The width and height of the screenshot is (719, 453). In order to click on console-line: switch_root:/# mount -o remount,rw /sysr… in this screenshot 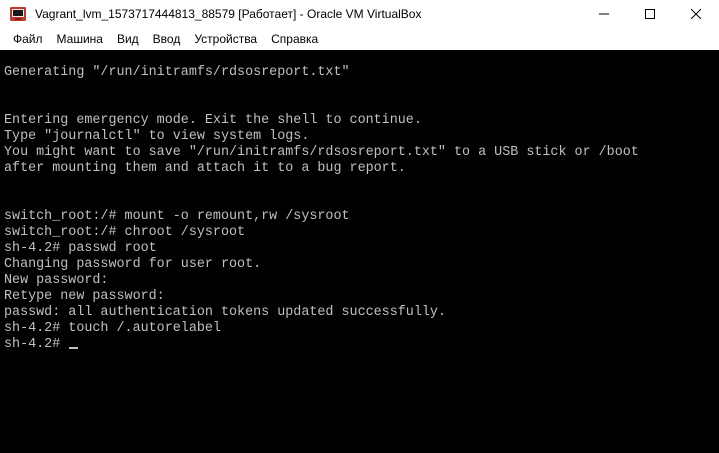, I will do `click(177, 216)`.